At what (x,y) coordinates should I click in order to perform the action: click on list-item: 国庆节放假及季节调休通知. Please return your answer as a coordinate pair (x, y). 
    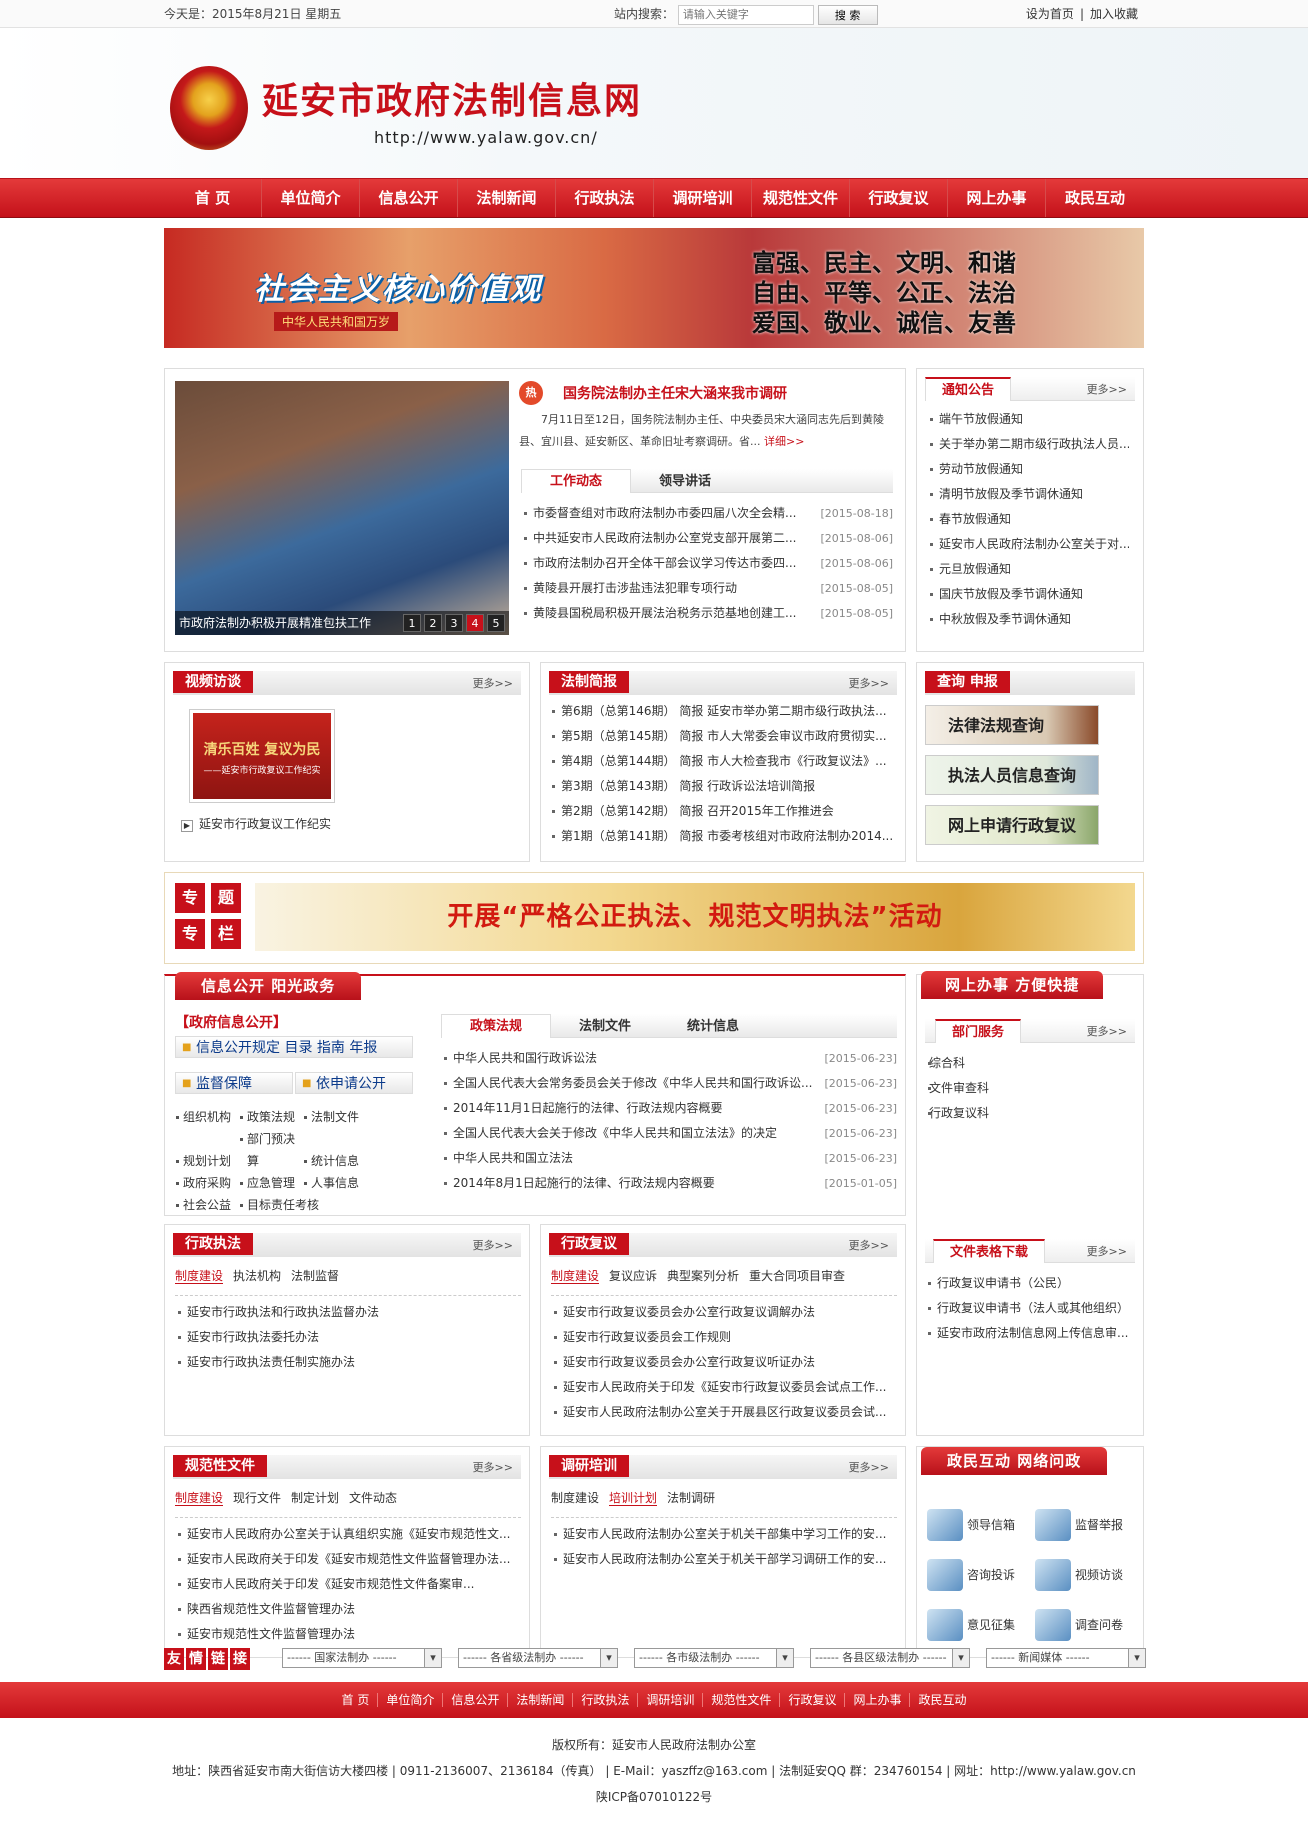
    Looking at the image, I should click on (1028, 594).